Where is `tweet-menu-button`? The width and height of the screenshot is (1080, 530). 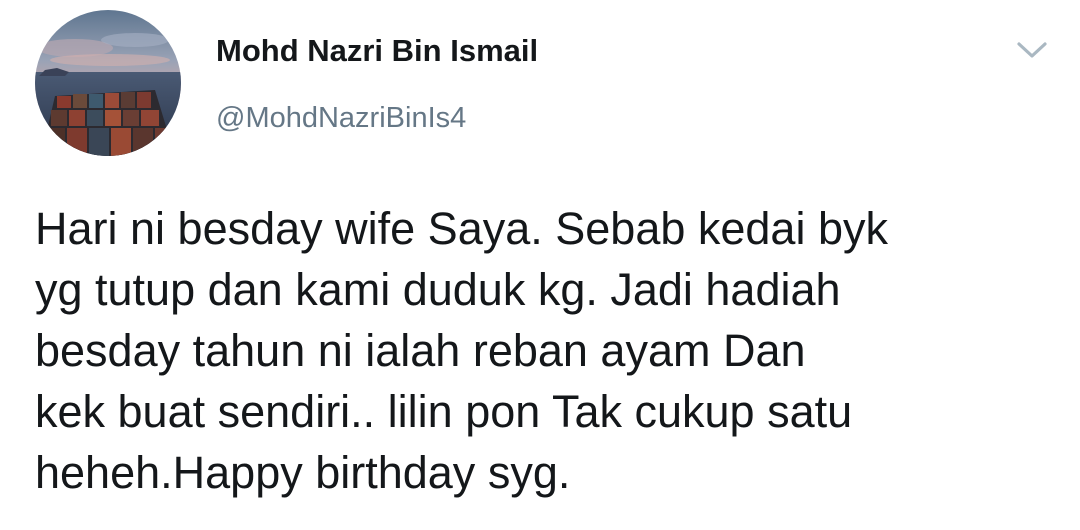
tweet-menu-button is located at coordinates (1032, 50).